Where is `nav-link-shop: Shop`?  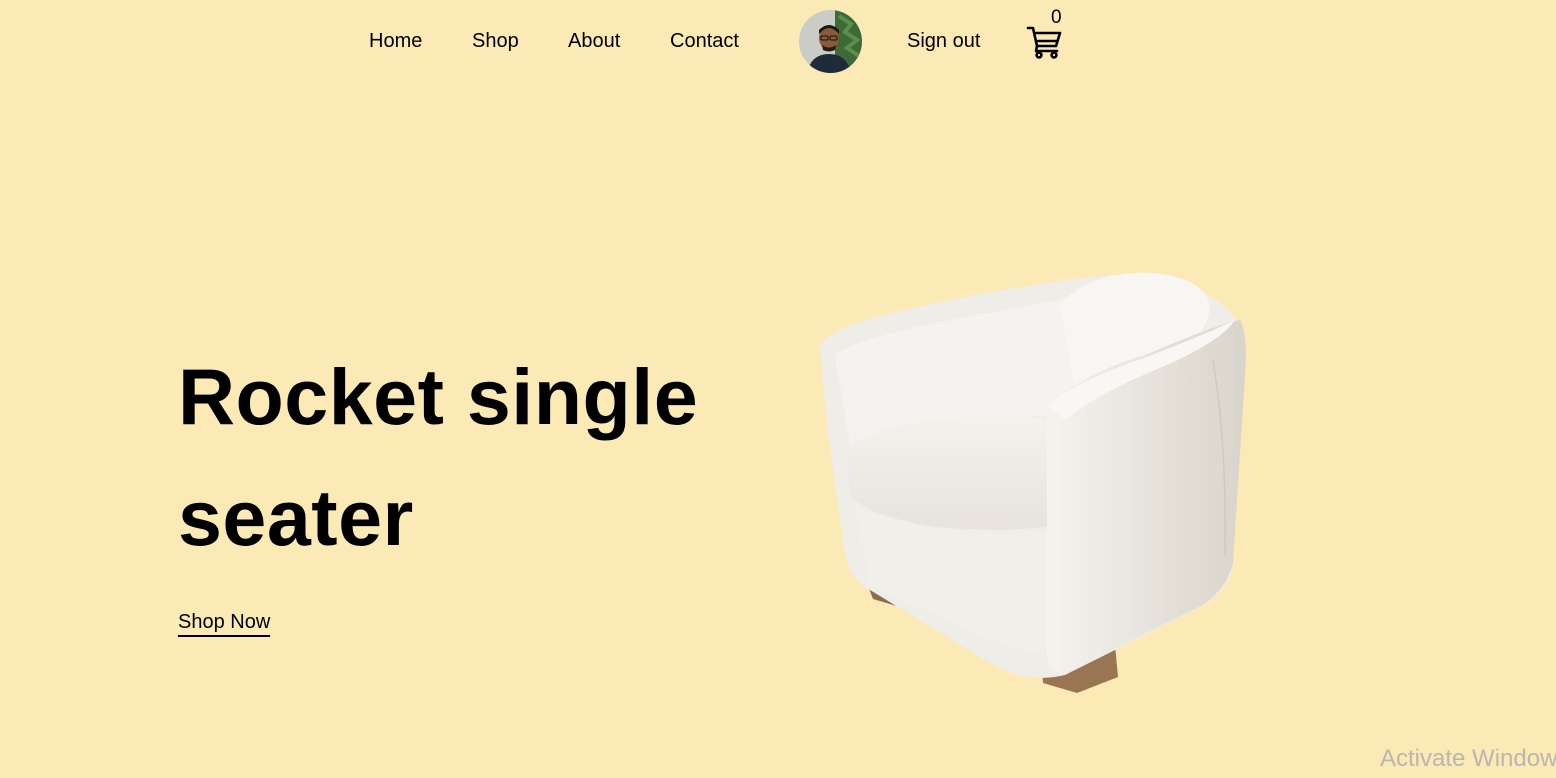
nav-link-shop: Shop is located at coordinates (495, 41).